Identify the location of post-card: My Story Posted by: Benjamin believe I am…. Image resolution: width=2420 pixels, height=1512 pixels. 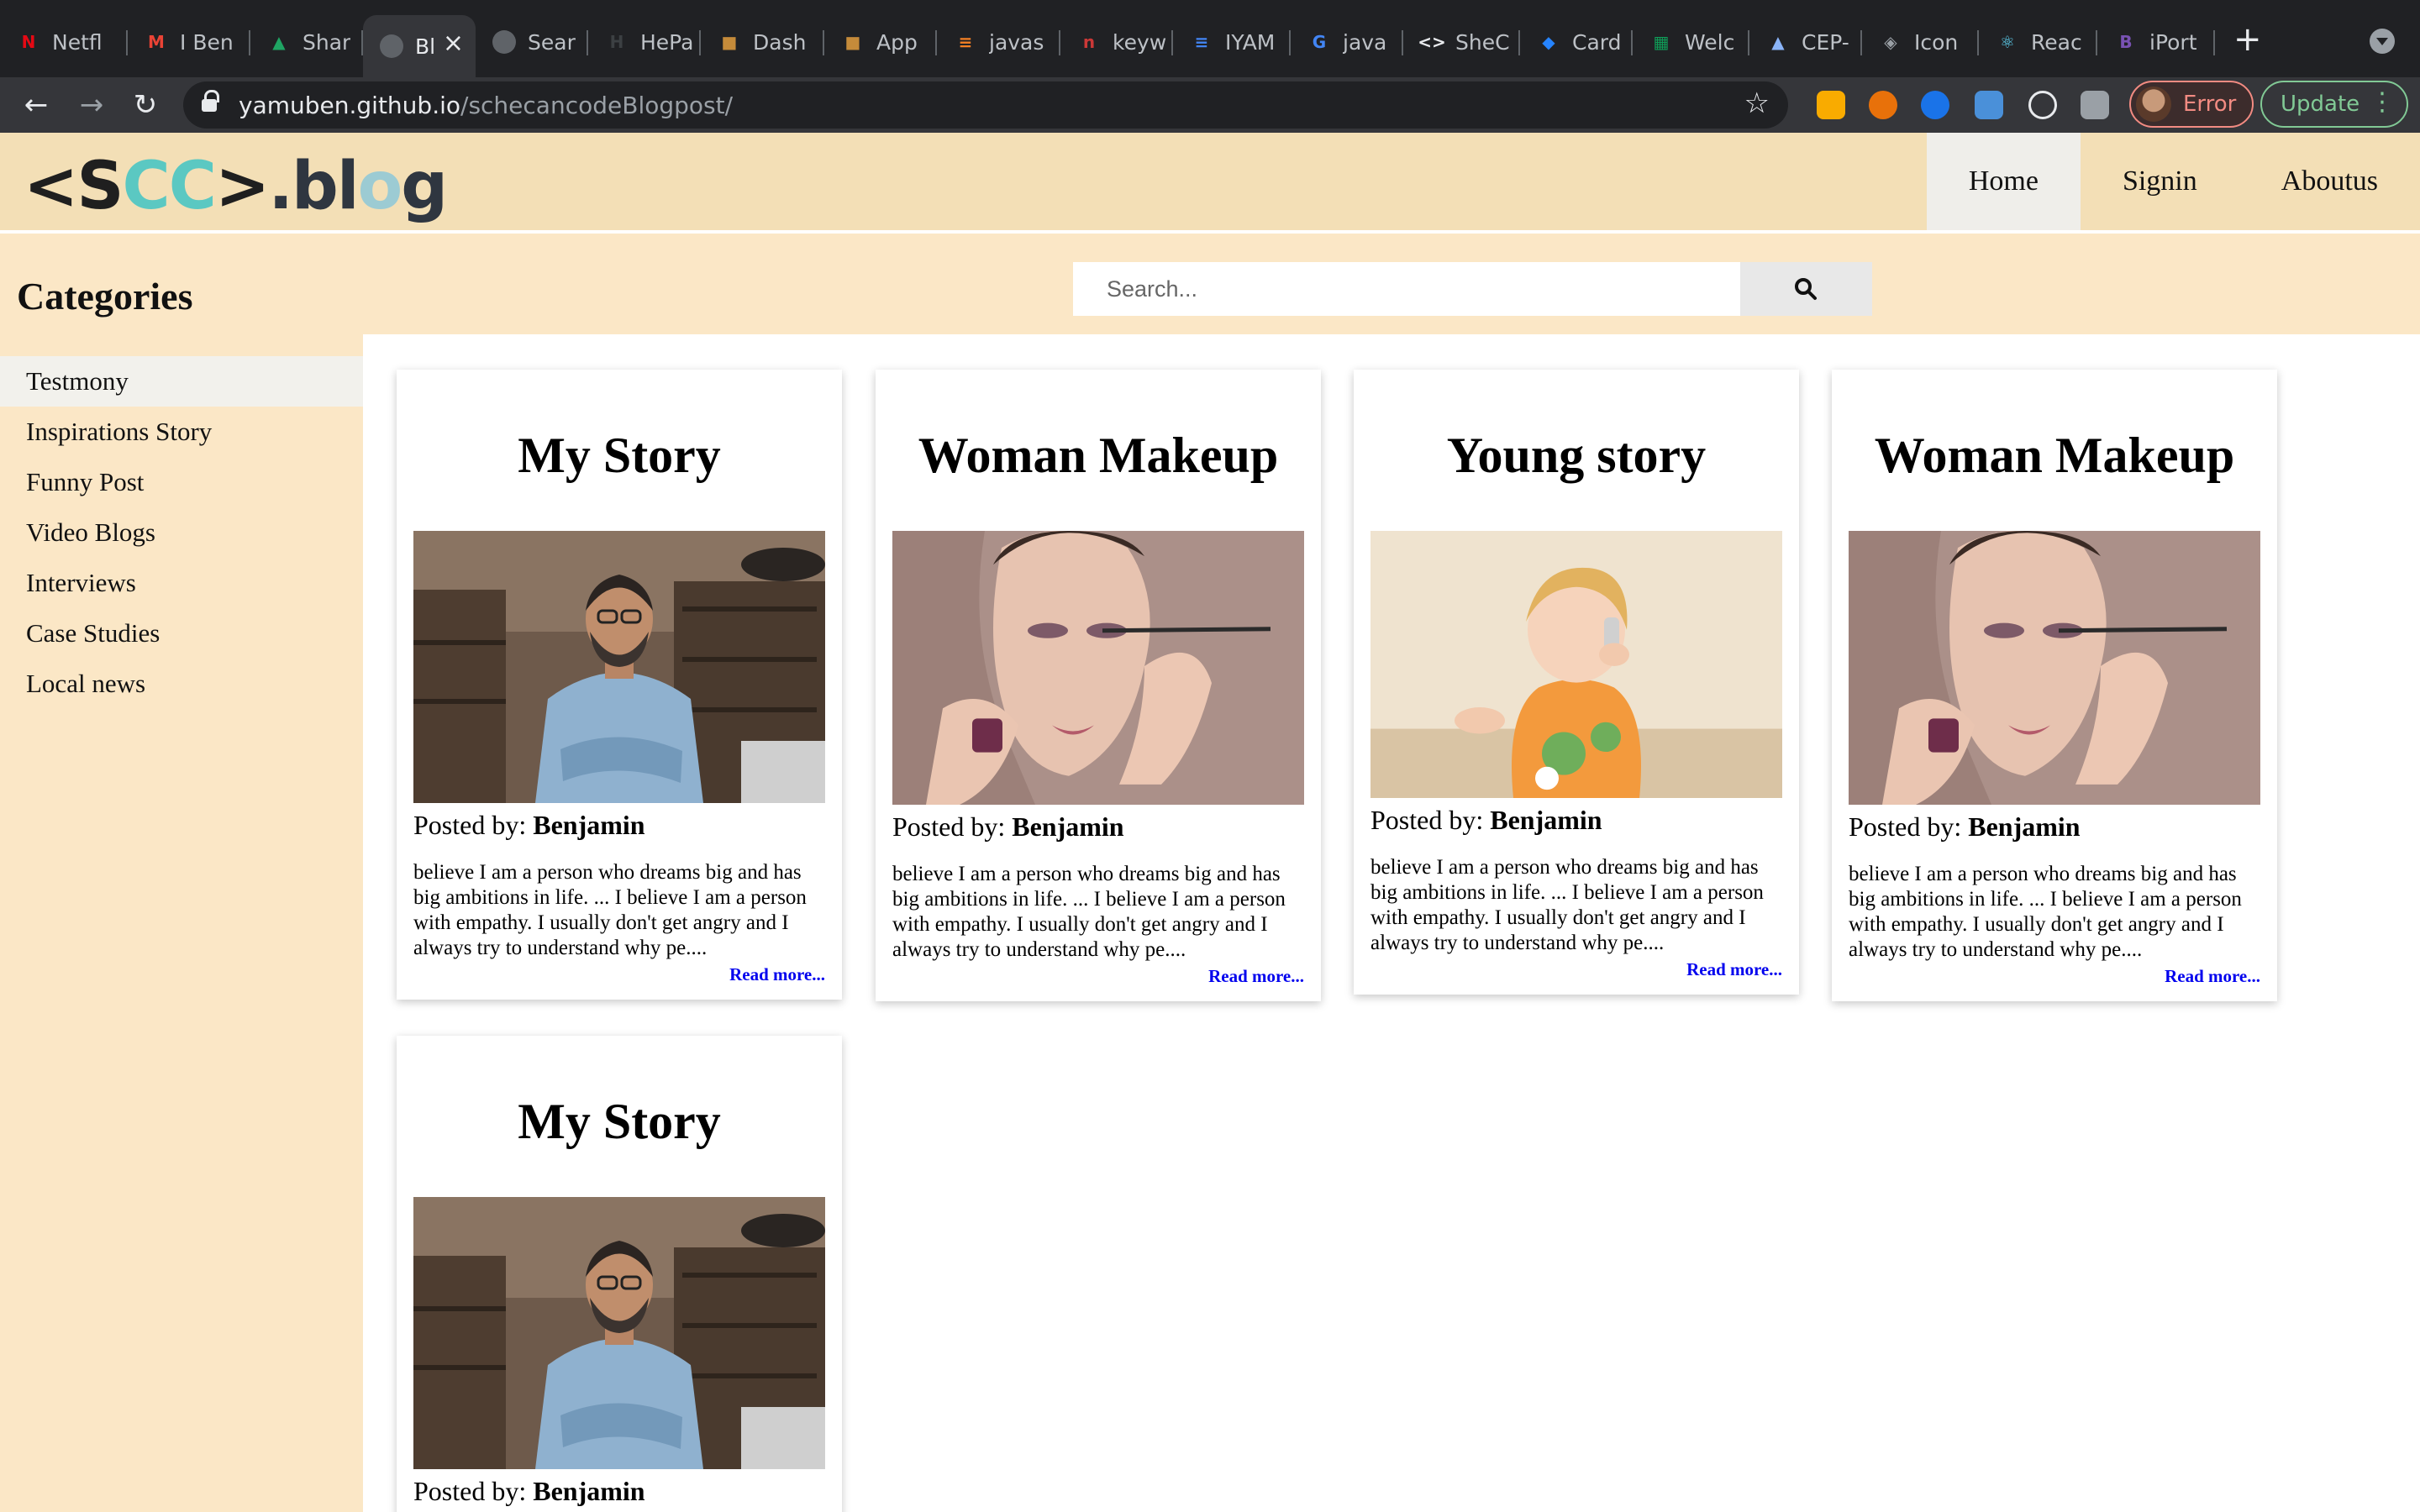
(619, 685).